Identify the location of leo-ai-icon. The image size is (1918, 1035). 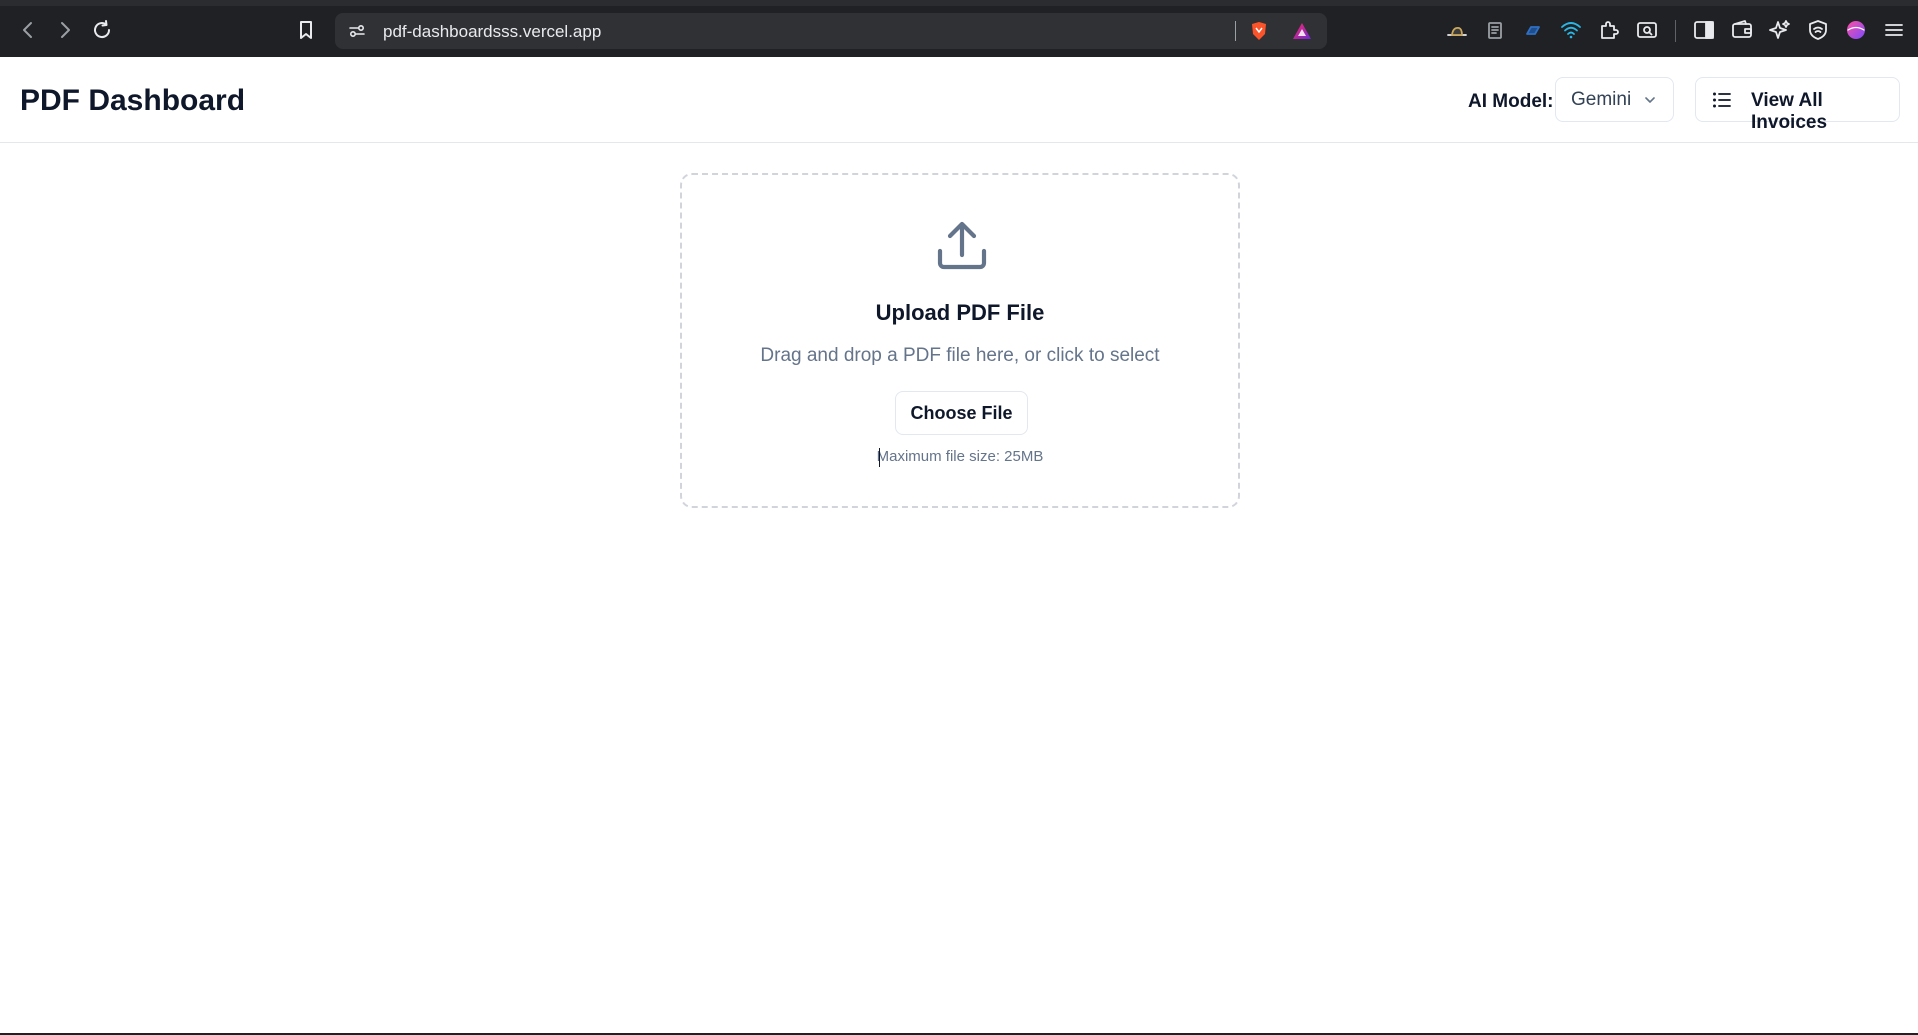
(1779, 29).